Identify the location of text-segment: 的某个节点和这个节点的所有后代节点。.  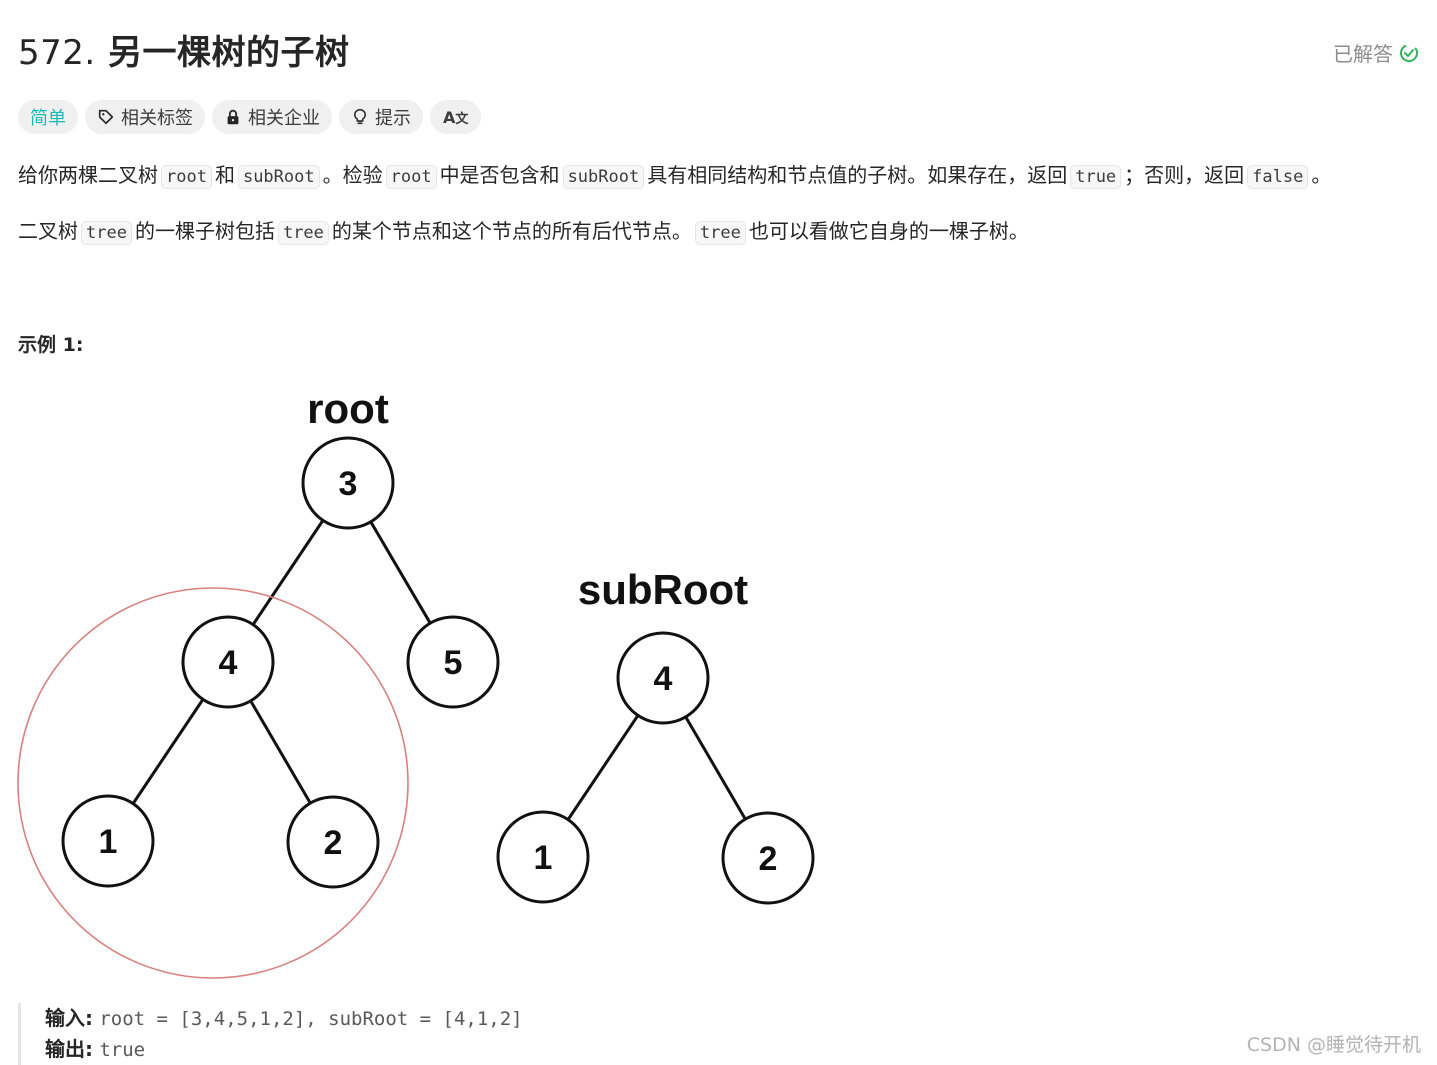
(511, 231).